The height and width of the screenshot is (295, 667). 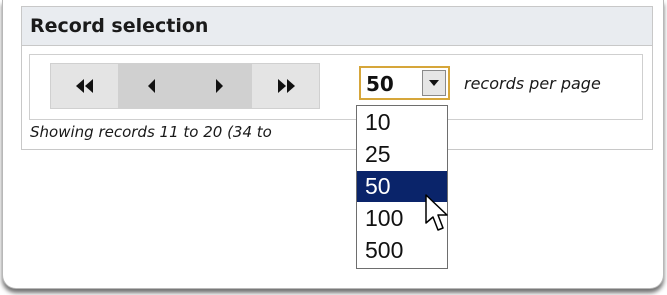 What do you see at coordinates (337, 26) in the screenshot?
I see `record-selection-header: Record selection` at bounding box center [337, 26].